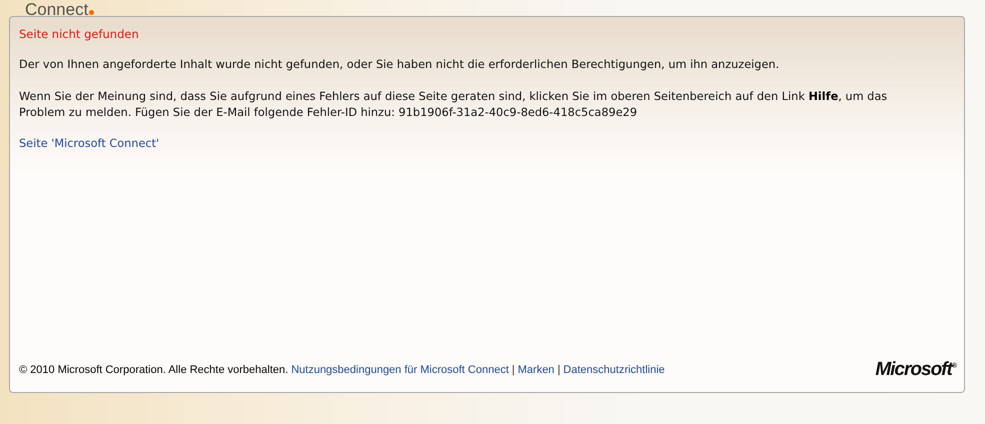  What do you see at coordinates (59, 9) in the screenshot?
I see `connect-logo: Connect` at bounding box center [59, 9].